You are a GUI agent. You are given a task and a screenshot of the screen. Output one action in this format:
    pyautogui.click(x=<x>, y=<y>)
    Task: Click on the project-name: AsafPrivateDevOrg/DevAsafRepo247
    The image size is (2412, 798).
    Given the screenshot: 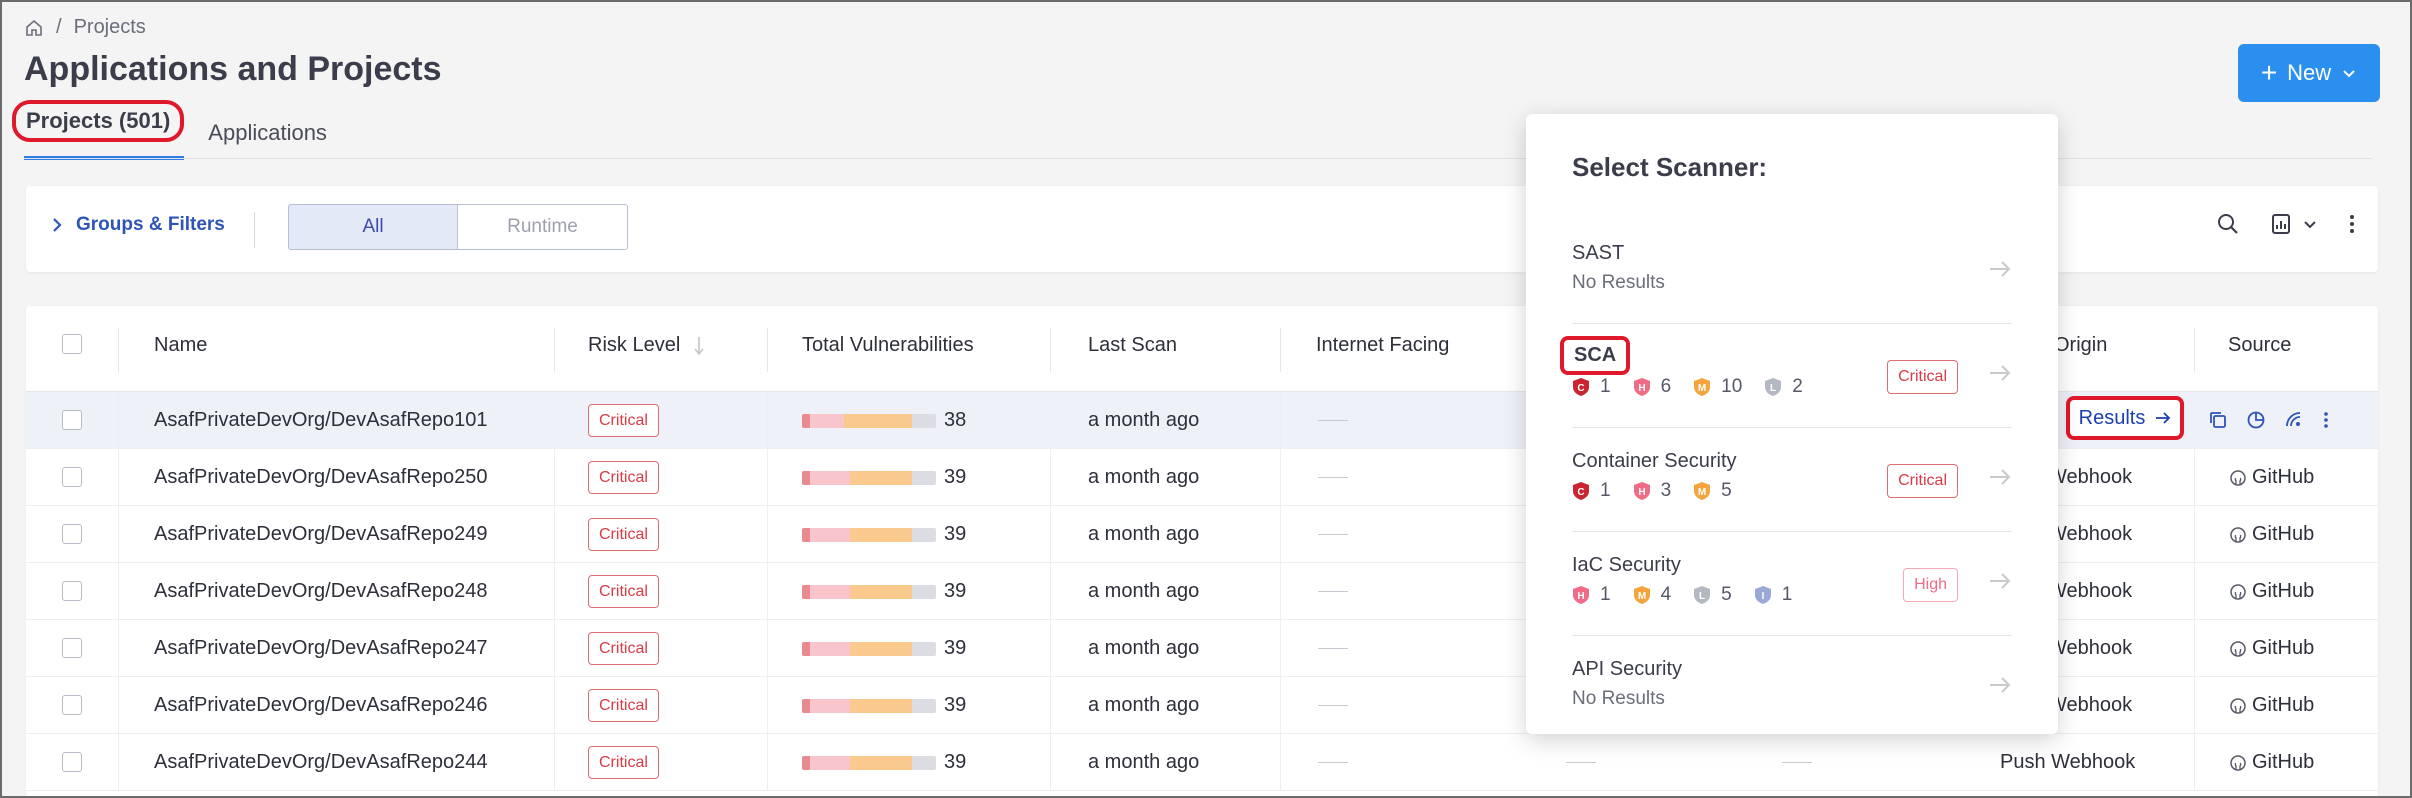 What is the action you would take?
    pyautogui.click(x=321, y=648)
    